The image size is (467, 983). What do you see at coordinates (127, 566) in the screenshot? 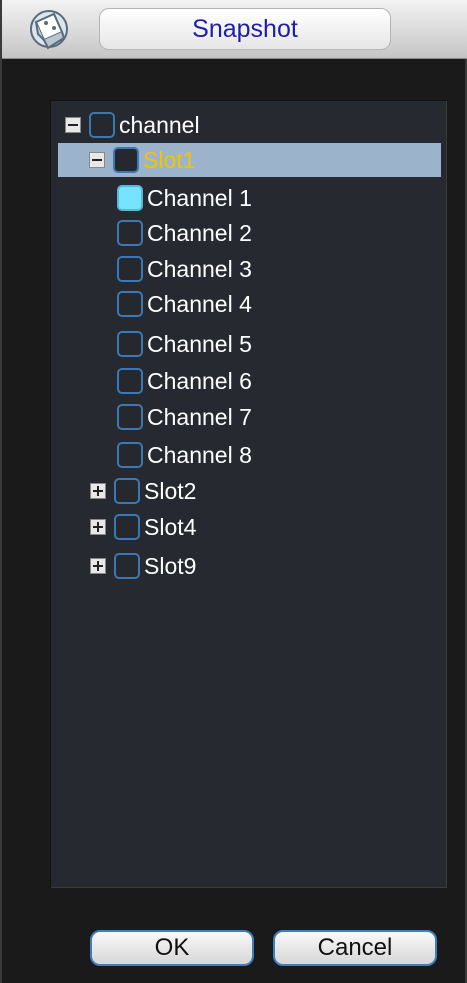
I see `slot9-checkbox` at bounding box center [127, 566].